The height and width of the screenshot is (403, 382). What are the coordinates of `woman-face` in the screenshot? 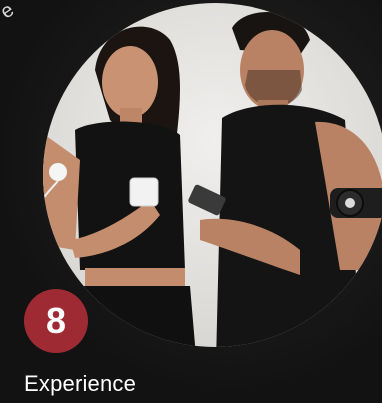 It's located at (130, 82).